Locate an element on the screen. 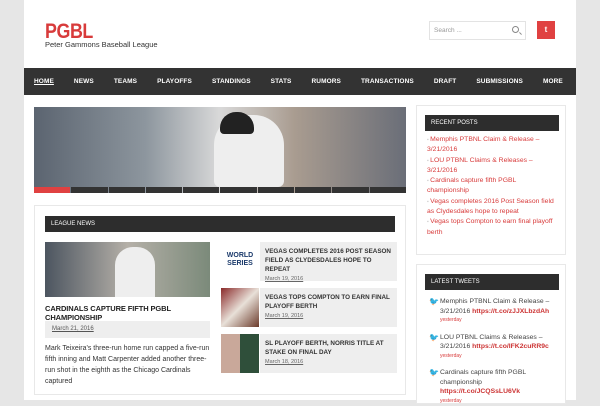 The width and height of the screenshot is (600, 406). nav-item-rumors: RUMORS is located at coordinates (326, 81).